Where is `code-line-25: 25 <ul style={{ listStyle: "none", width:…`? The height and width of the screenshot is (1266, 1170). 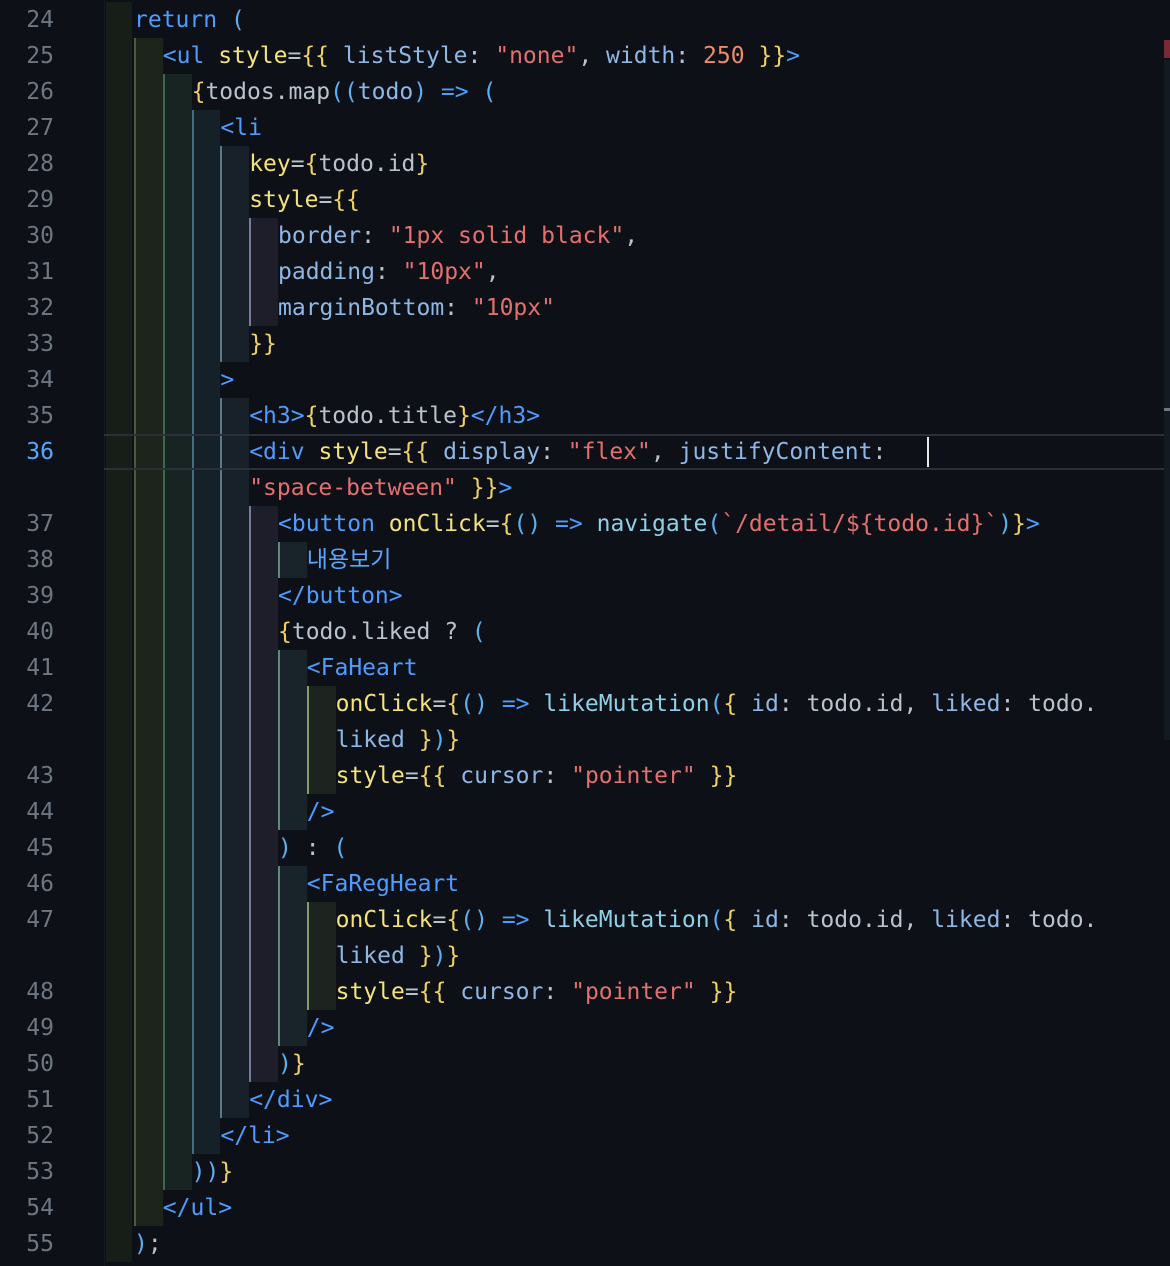
code-line-25: 25 <ul style={{ listStyle: "none", width:… is located at coordinates (585, 56).